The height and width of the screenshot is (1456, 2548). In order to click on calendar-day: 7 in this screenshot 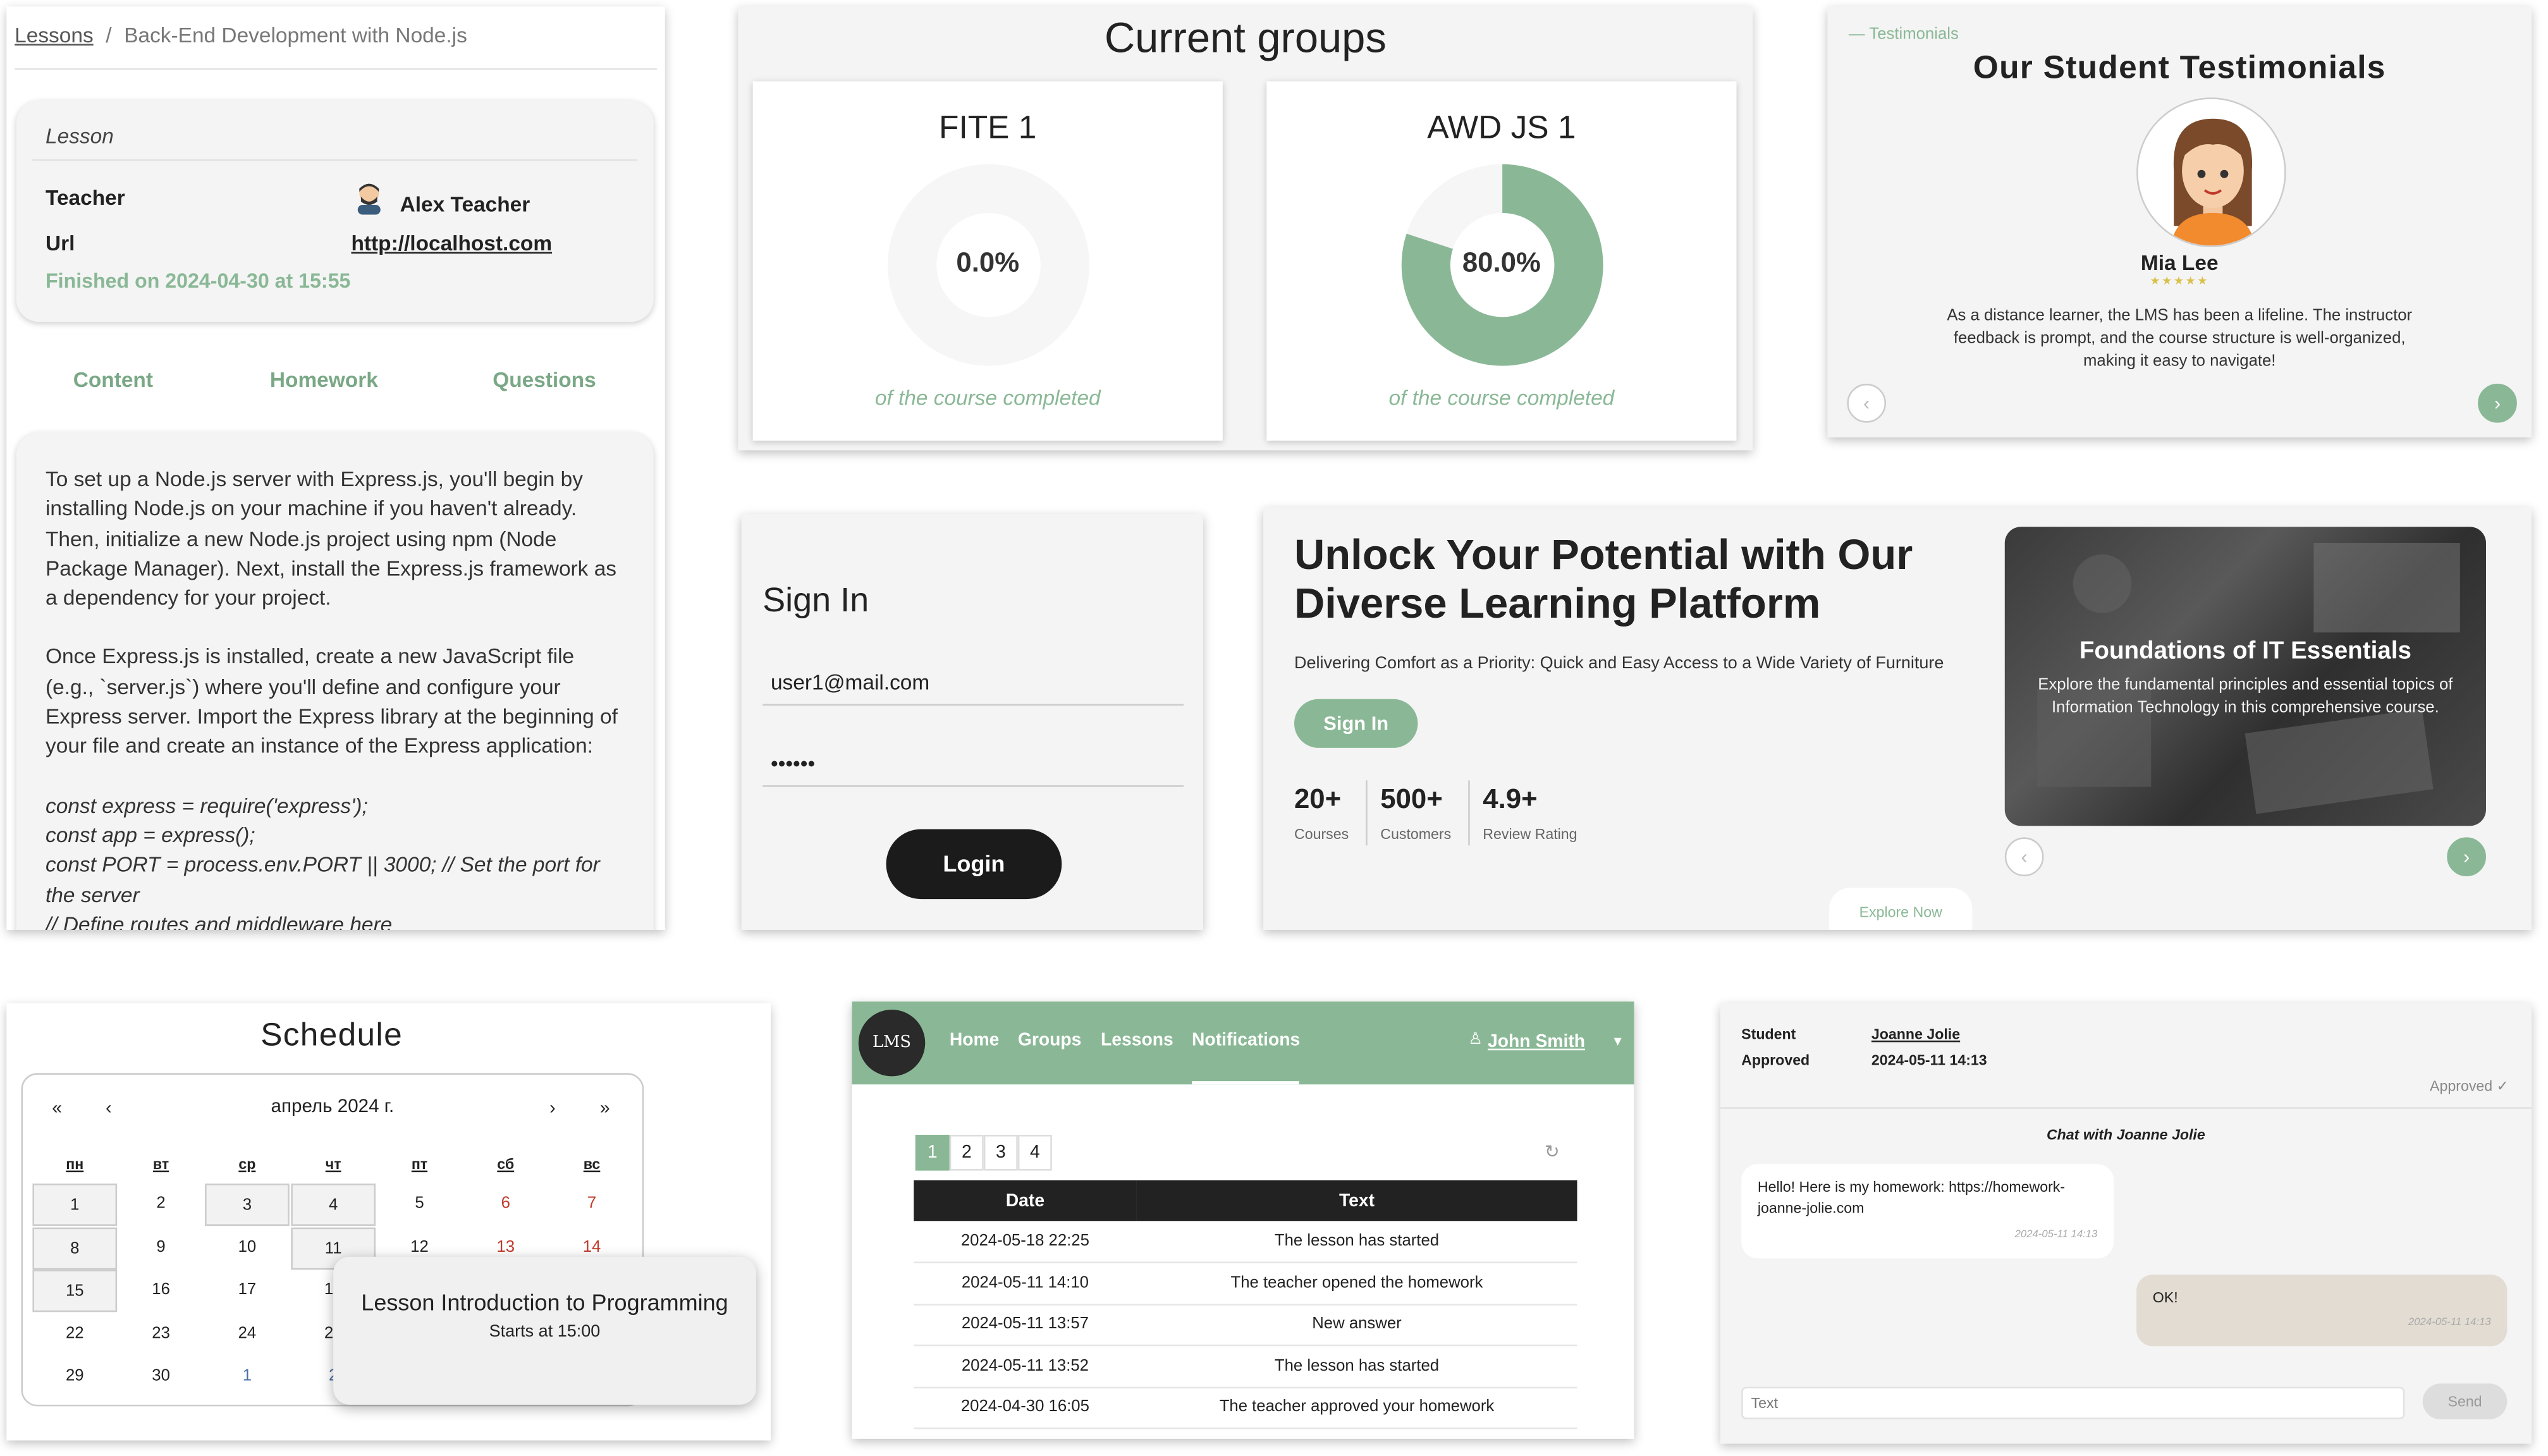, I will do `click(591, 1205)`.